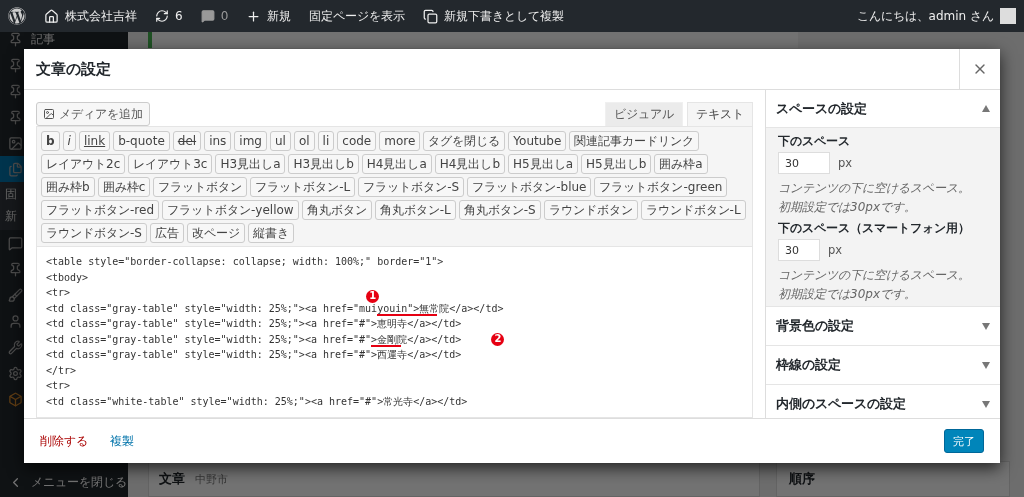 This screenshot has height=497, width=1024. Describe the element at coordinates (275, 308) in the screenshot. I see `code-line: <td class="gray-table" style="width: 25%;"><a href="muiyouin">無常院</a></td>` at that location.